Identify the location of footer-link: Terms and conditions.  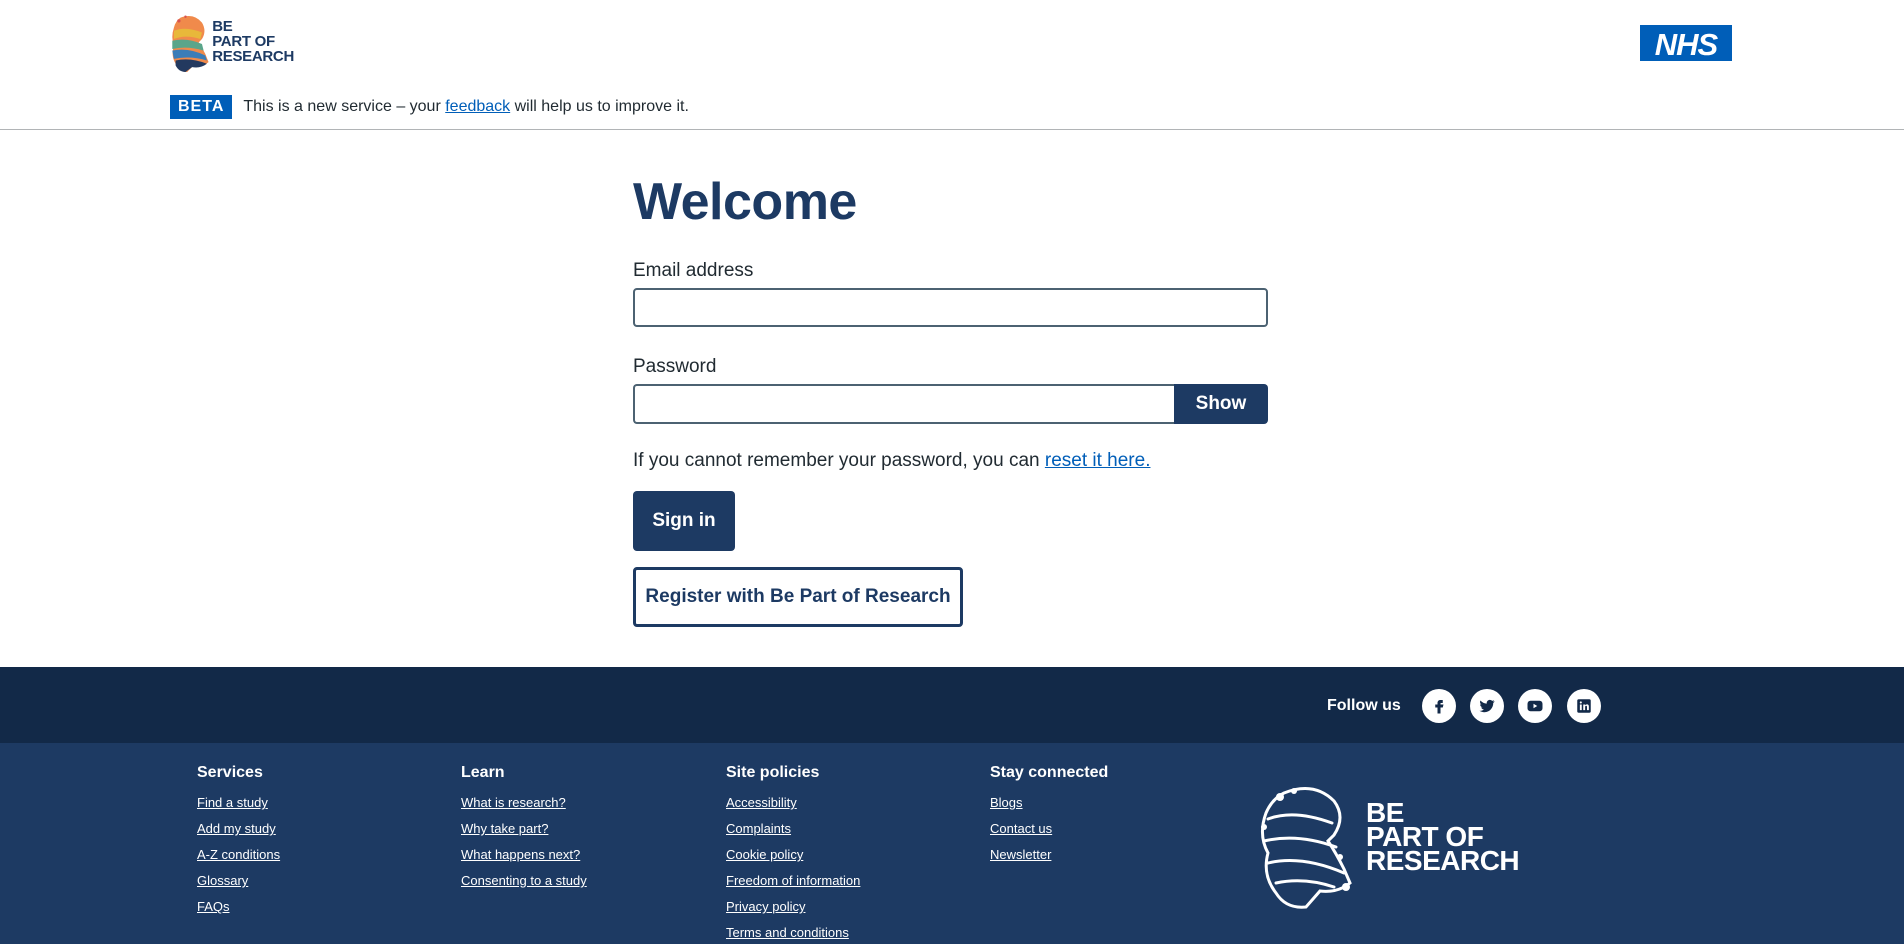
(793, 932).